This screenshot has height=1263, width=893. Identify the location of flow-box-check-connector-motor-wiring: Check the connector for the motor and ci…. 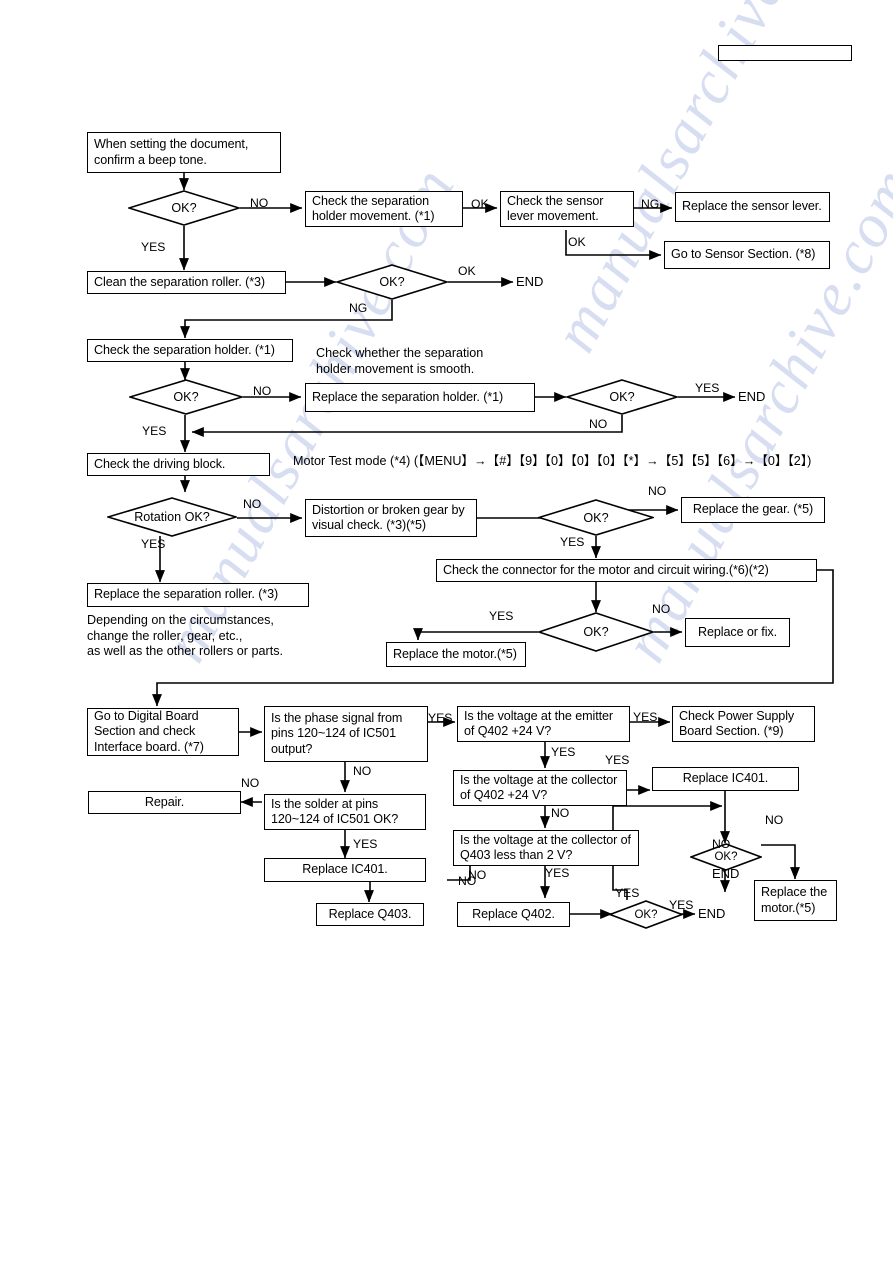
(626, 570).